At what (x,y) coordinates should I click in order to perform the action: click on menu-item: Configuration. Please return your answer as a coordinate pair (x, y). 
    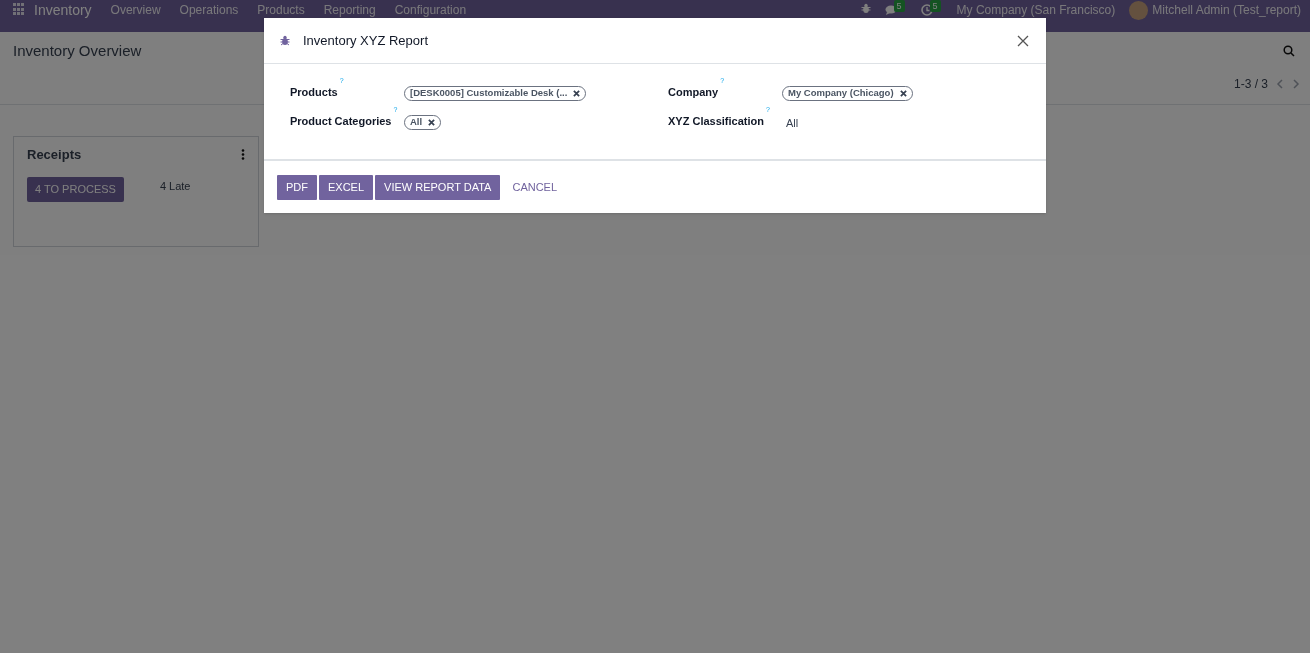
    Looking at the image, I should click on (430, 10).